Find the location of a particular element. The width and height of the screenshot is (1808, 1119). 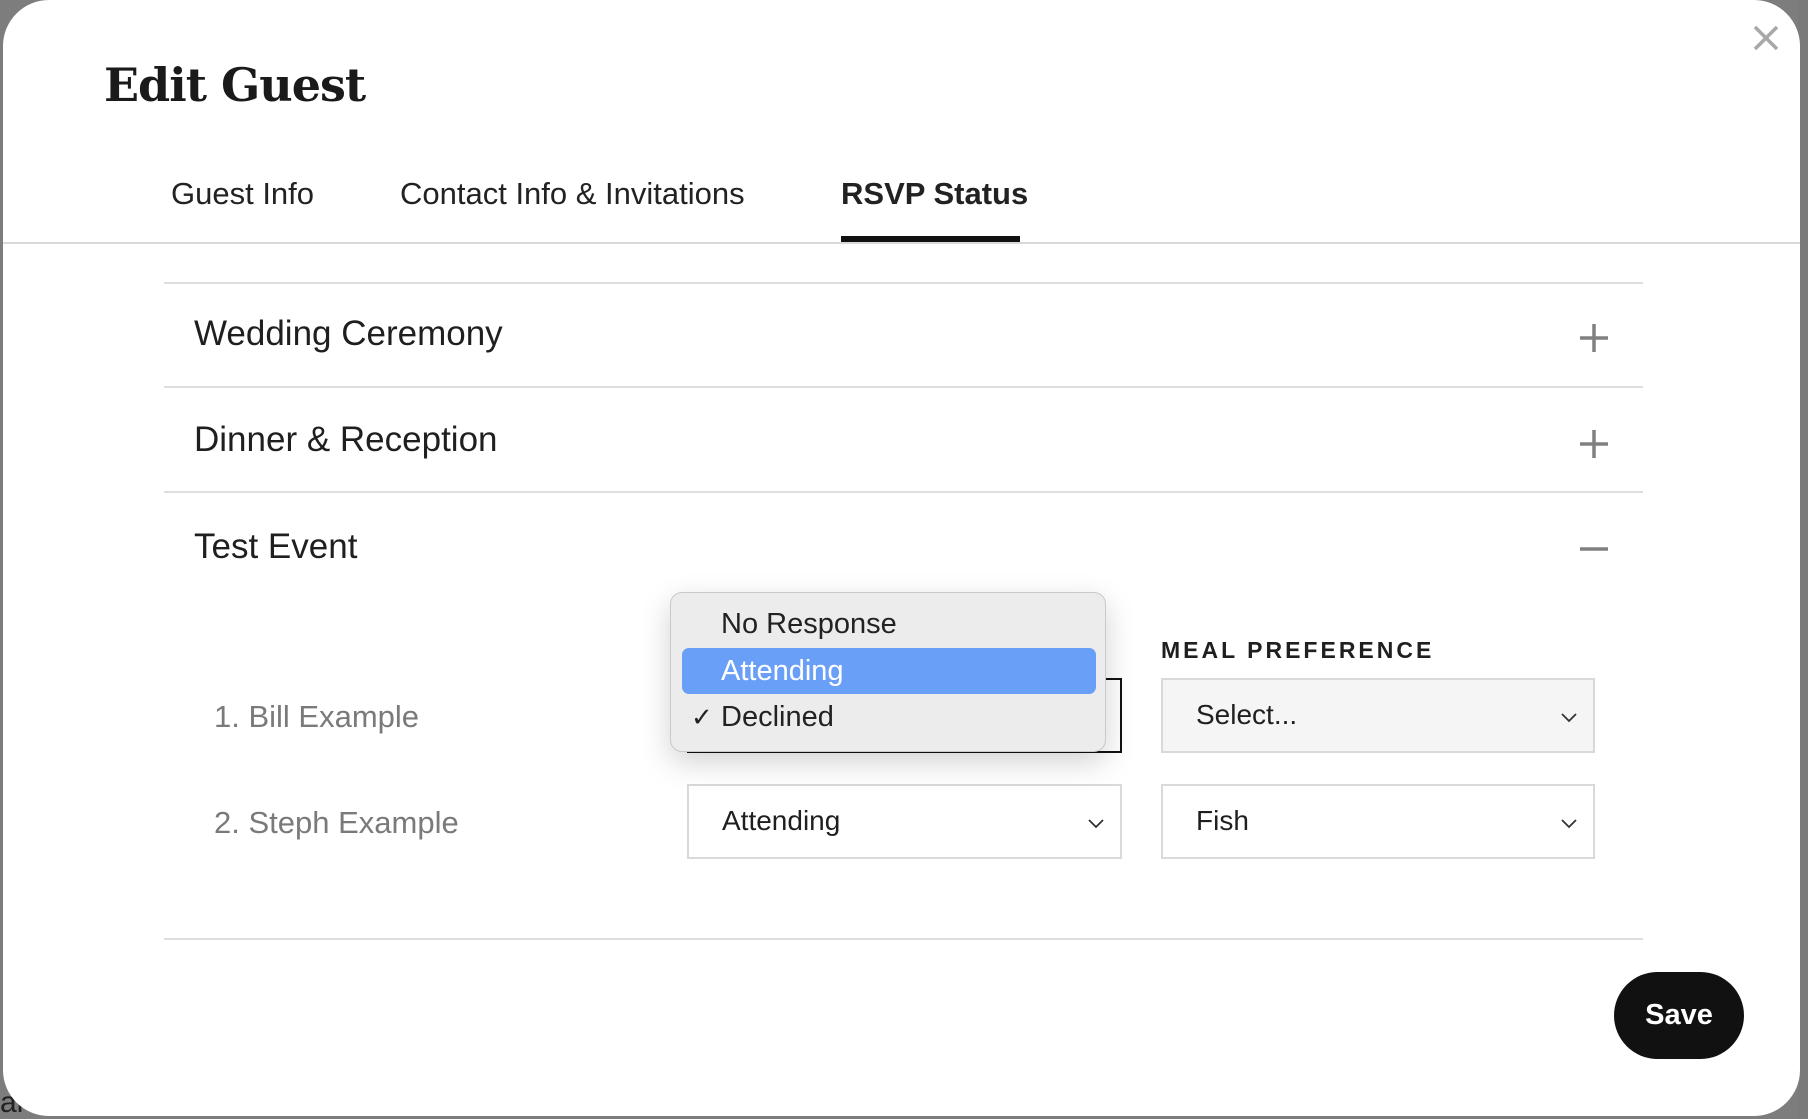

dropdown-option-attending: Attending is located at coordinates (889, 671).